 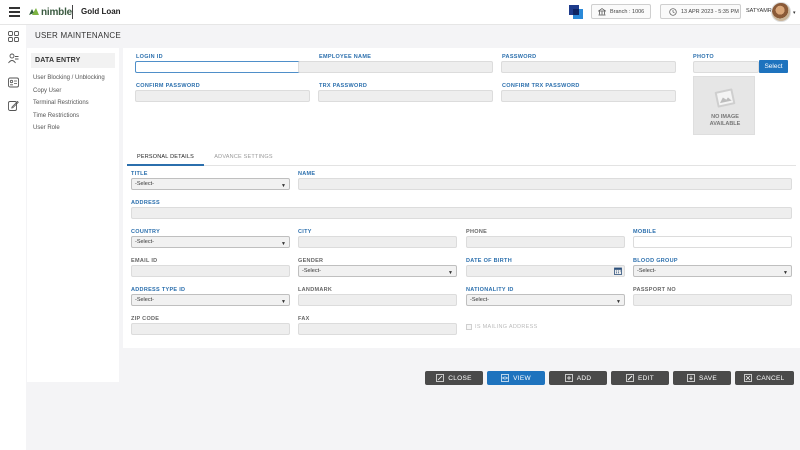 What do you see at coordinates (588, 67) in the screenshot?
I see `password-input` at bounding box center [588, 67].